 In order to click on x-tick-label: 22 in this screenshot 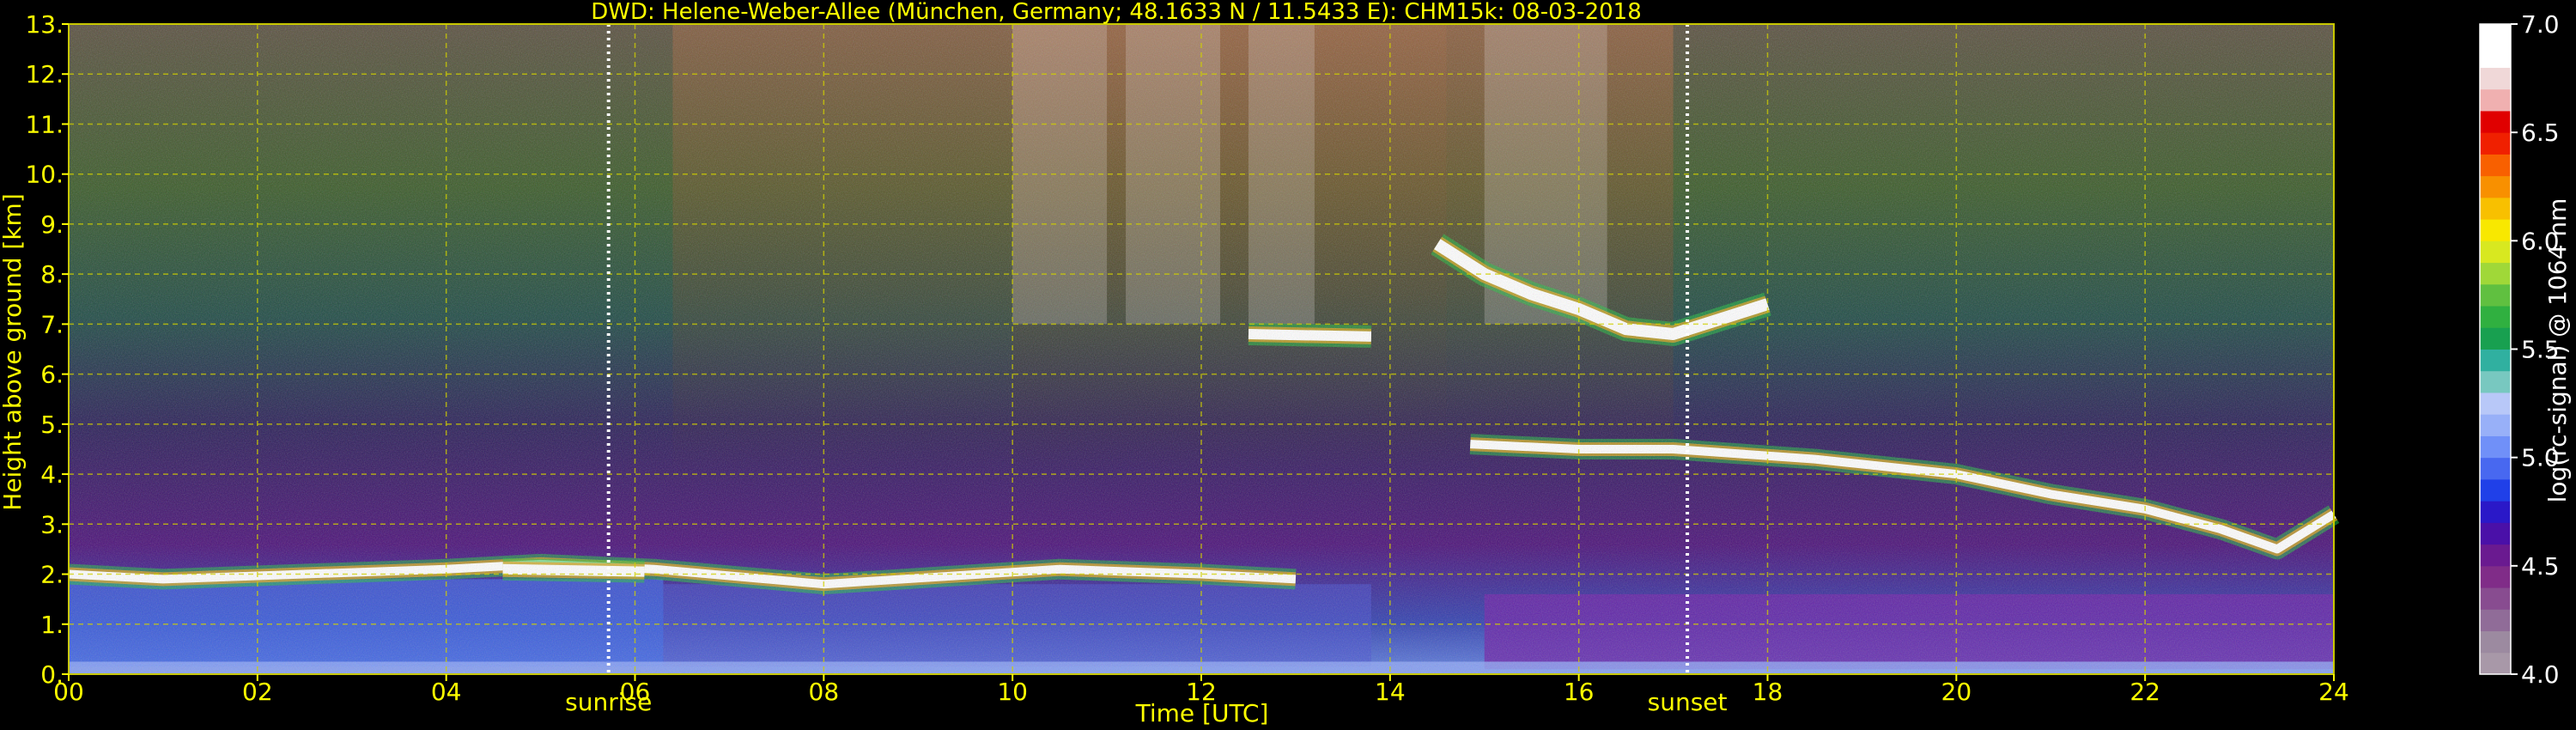, I will do `click(2144, 692)`.